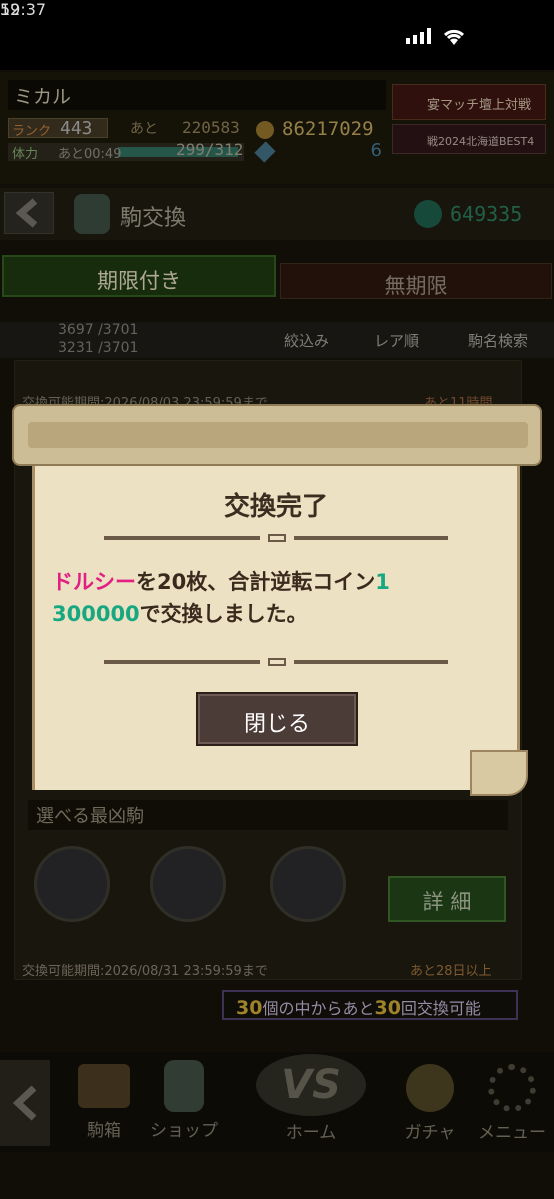 The height and width of the screenshot is (1199, 554). Describe the element at coordinates (223, 614) in the screenshot. I see `message-end: で交換しました。` at that location.